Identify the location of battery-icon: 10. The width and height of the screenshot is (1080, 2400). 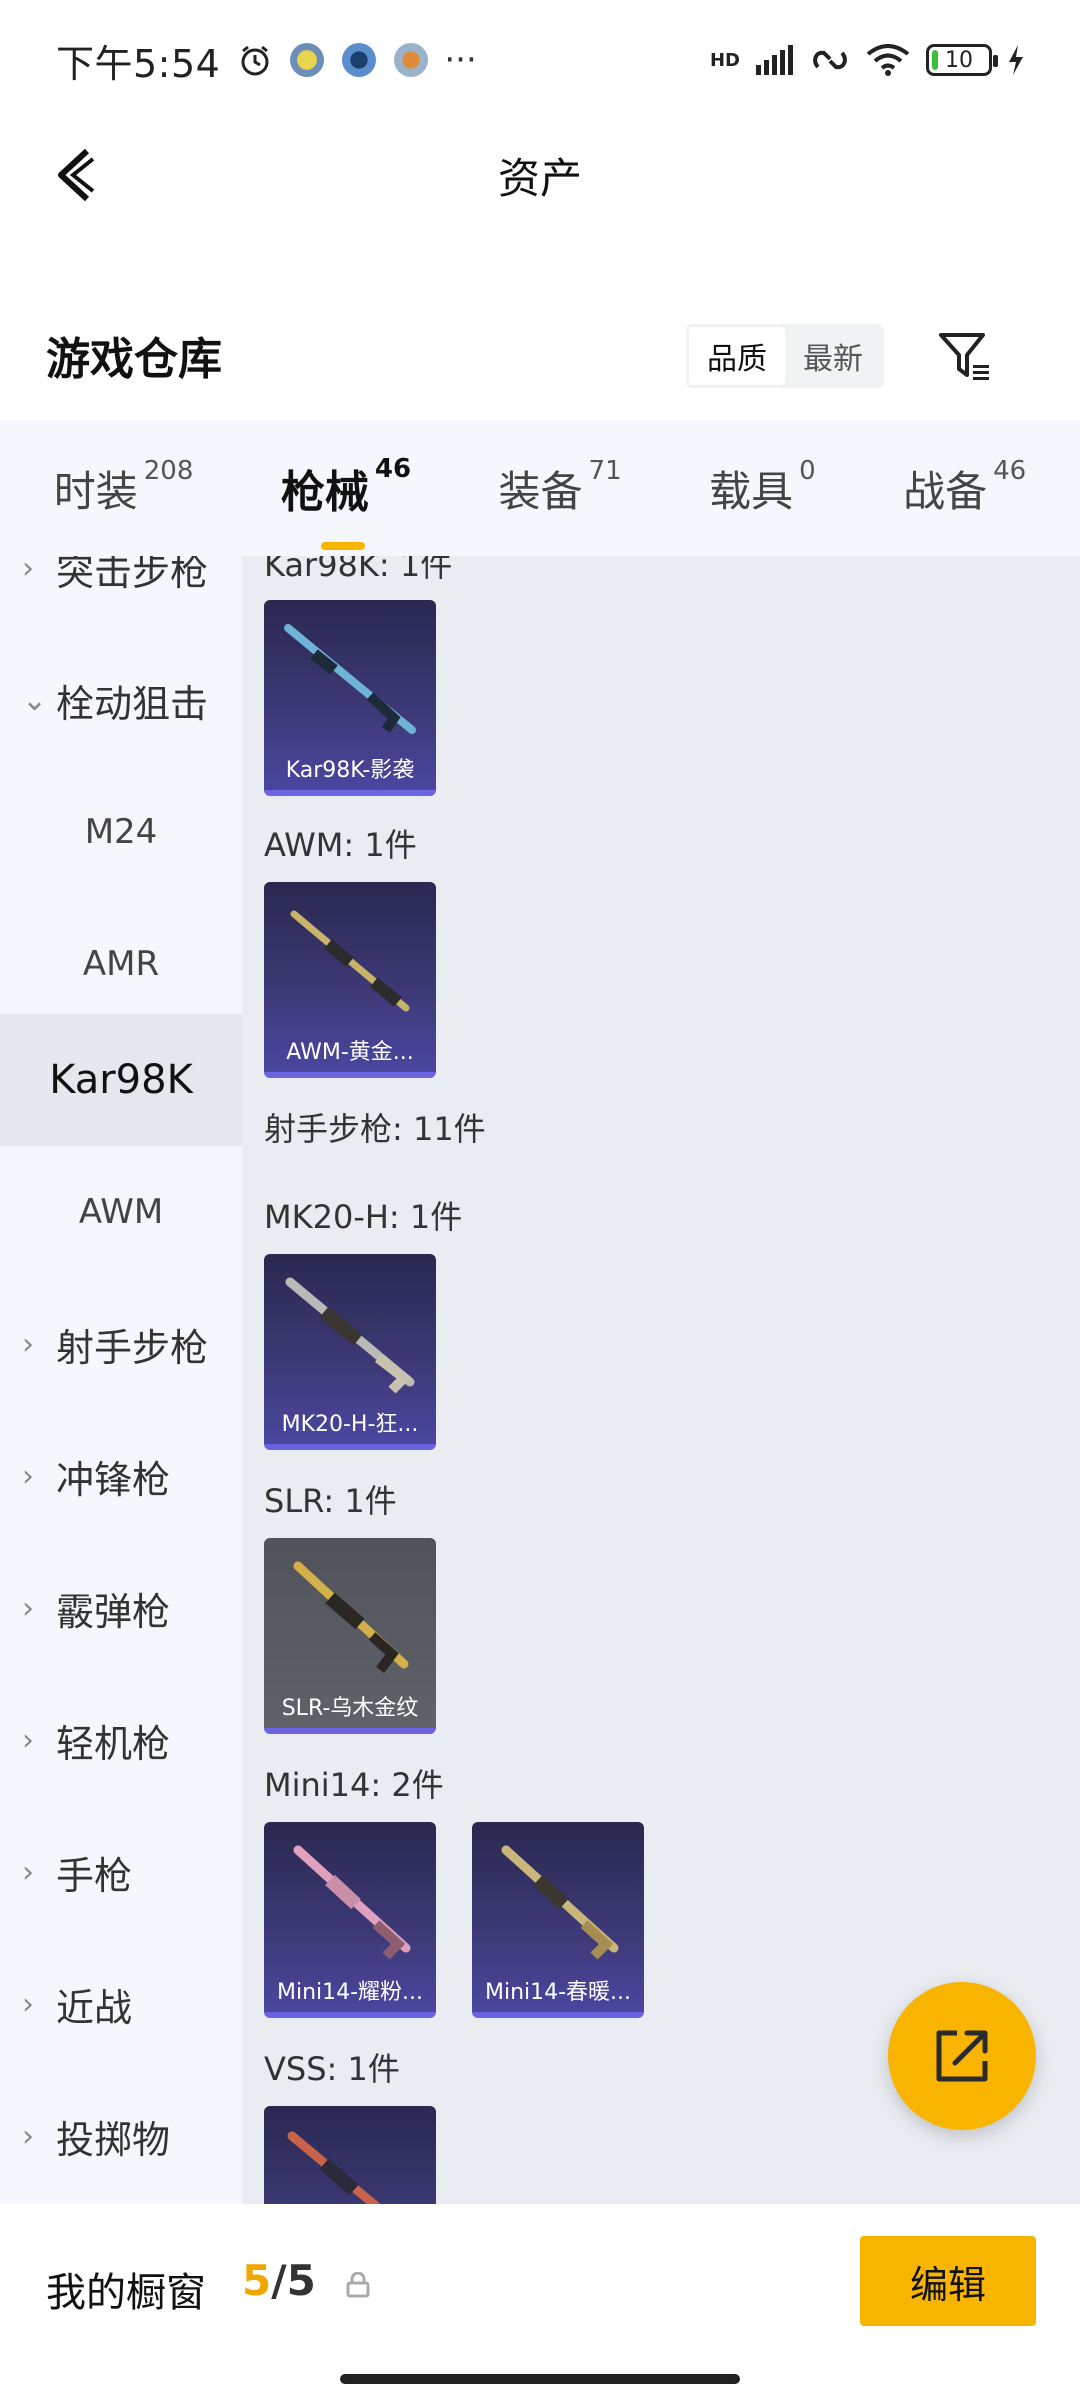
(962, 60).